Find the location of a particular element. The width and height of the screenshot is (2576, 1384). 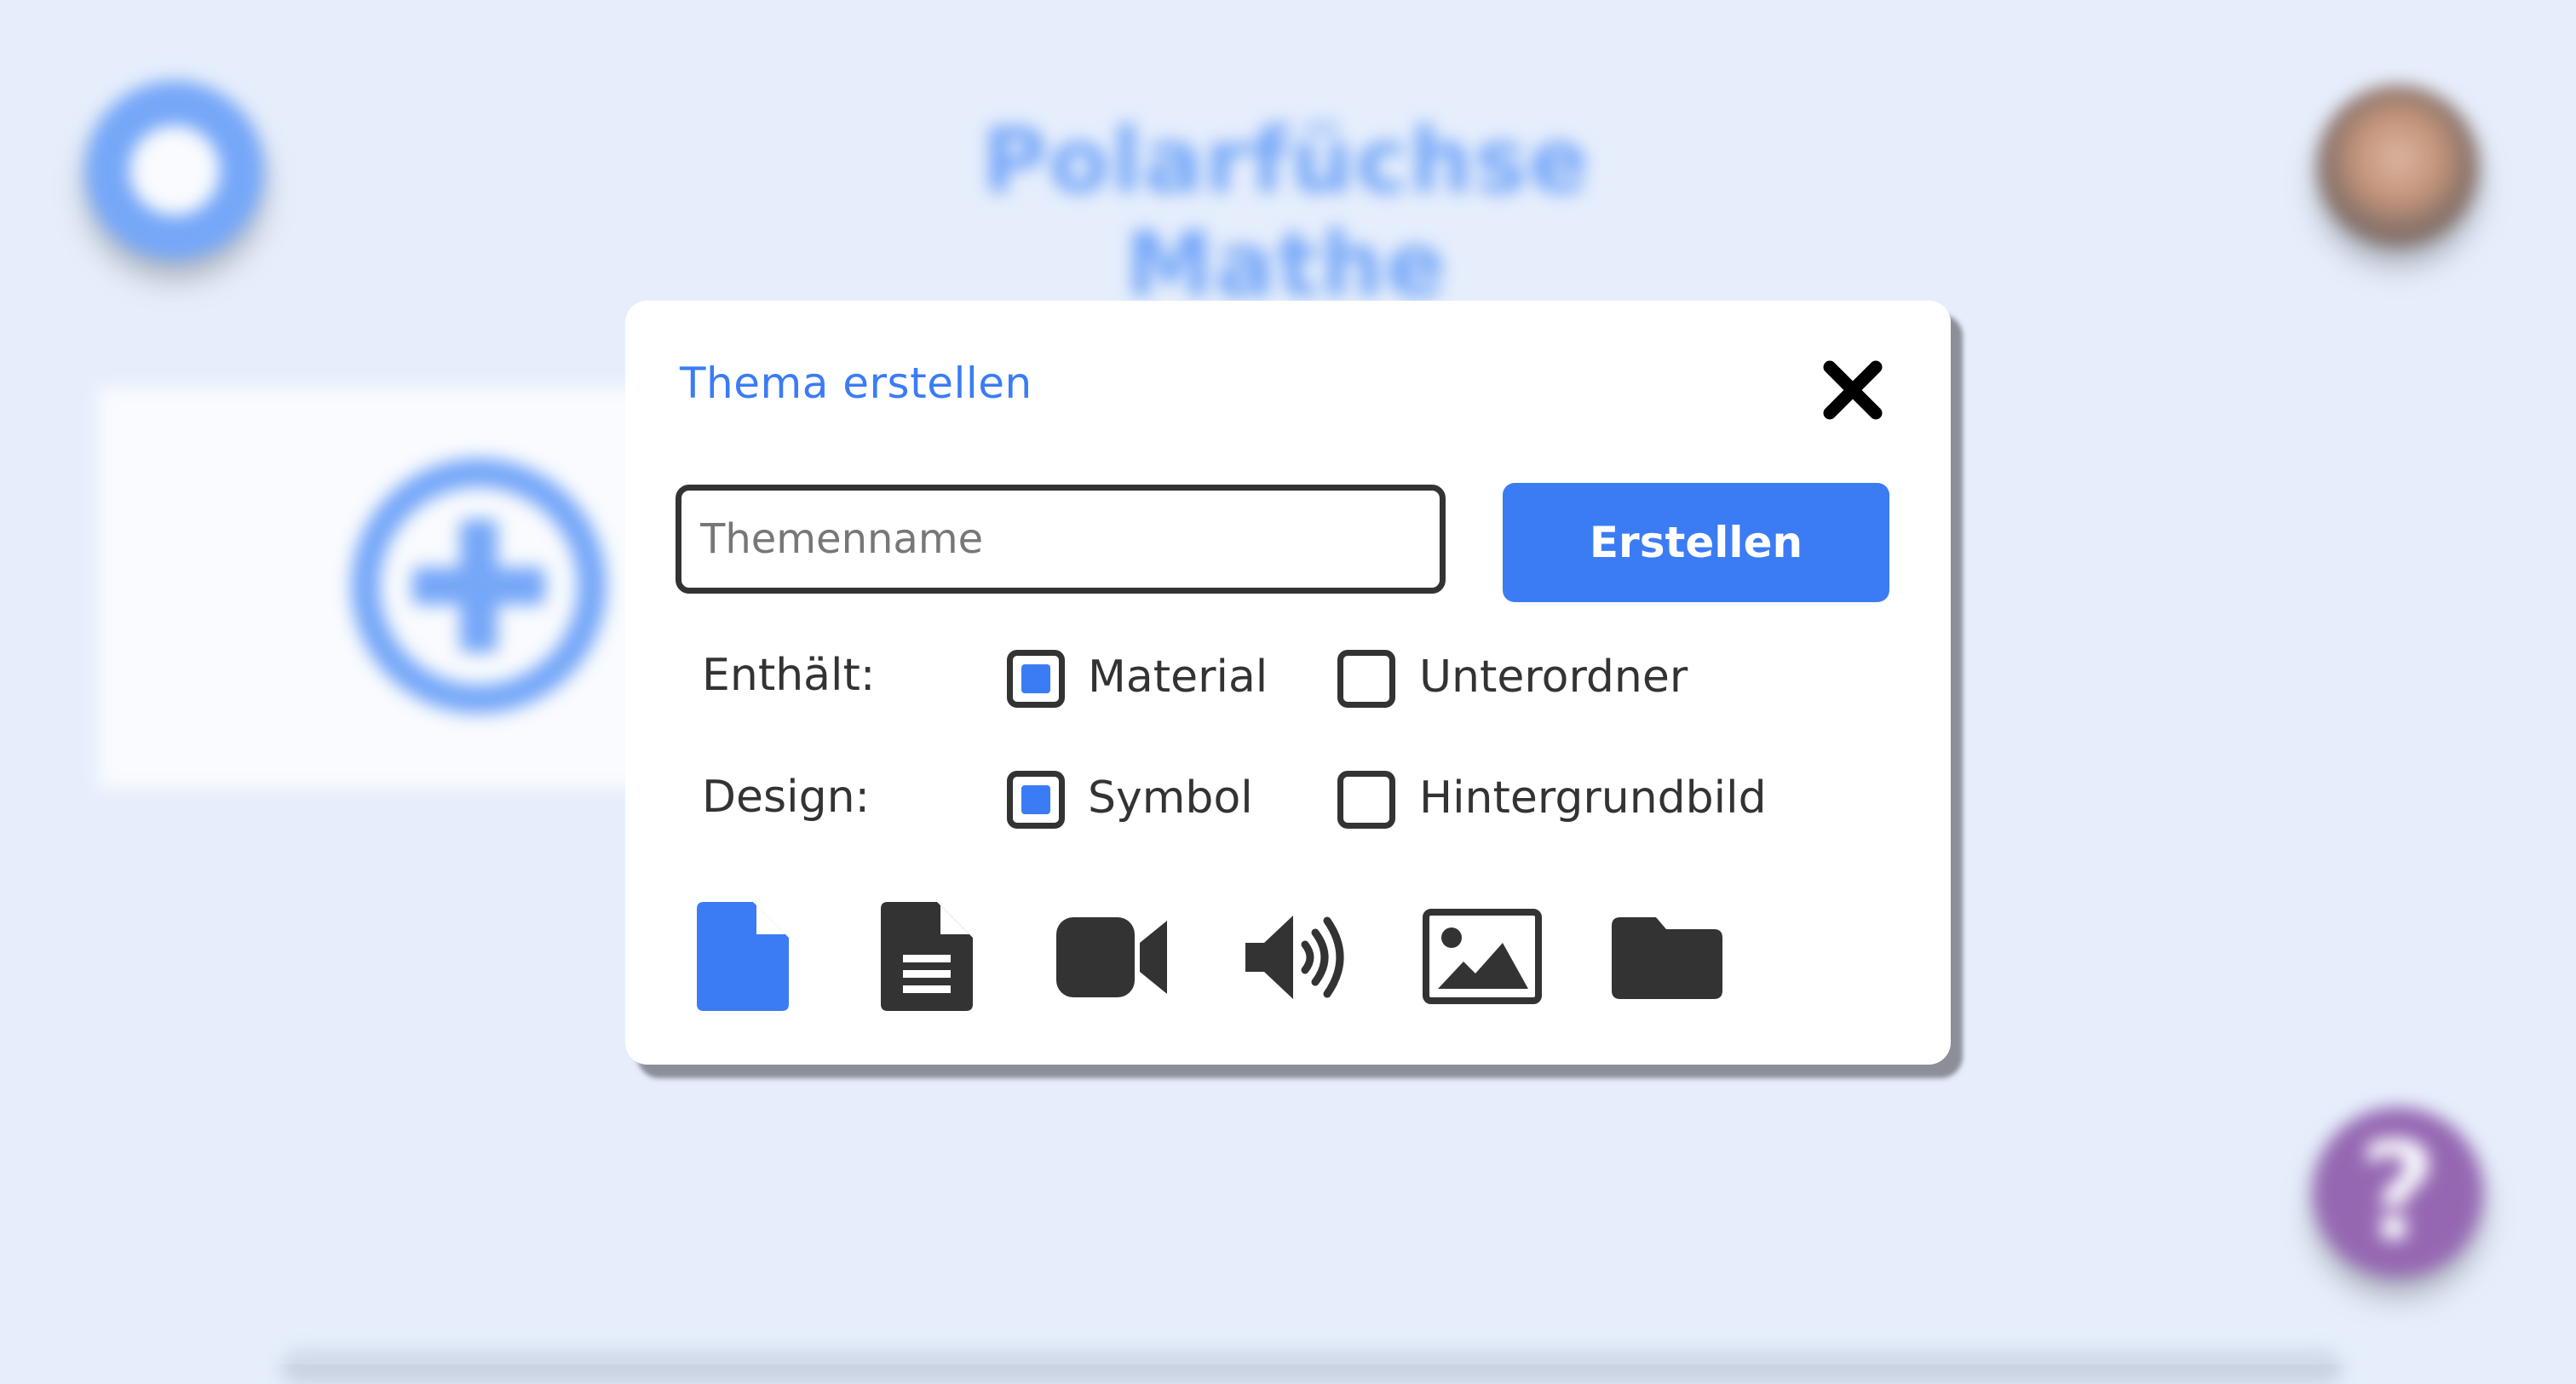

design-label: Design: is located at coordinates (787, 797).